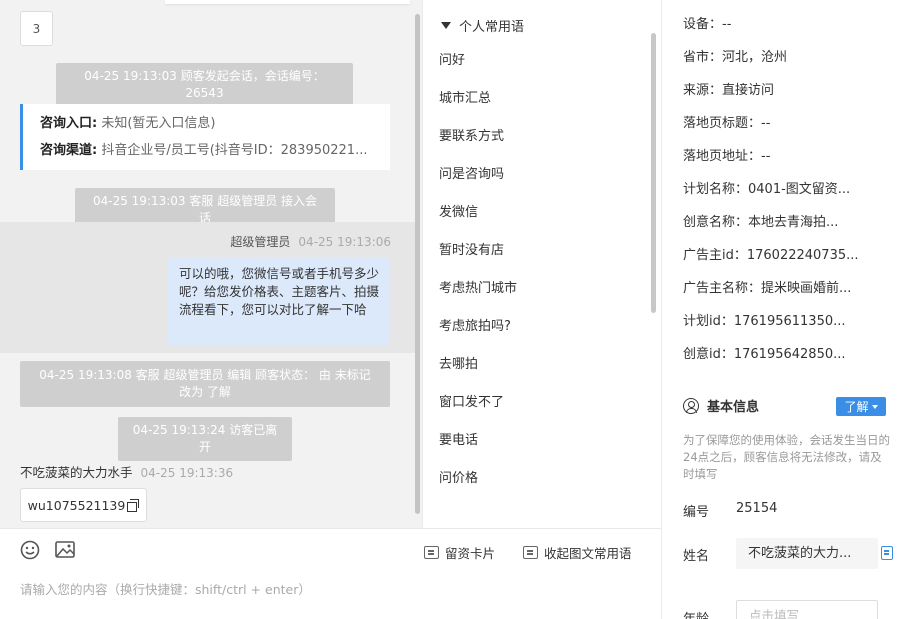 The width and height of the screenshot is (906, 619). I want to click on system-message-session-start: 04-25 19:13:03 顾客发起会话，会话编号：26543, so click(204, 85).